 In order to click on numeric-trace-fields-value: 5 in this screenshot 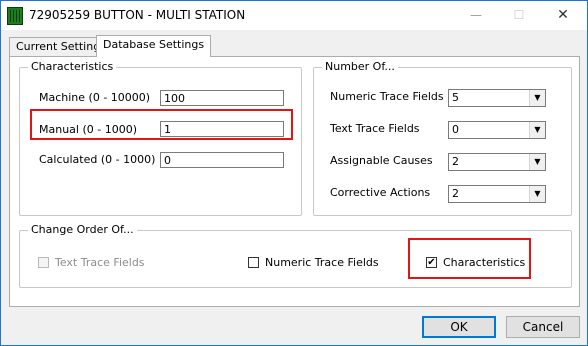, I will do `click(455, 97)`.